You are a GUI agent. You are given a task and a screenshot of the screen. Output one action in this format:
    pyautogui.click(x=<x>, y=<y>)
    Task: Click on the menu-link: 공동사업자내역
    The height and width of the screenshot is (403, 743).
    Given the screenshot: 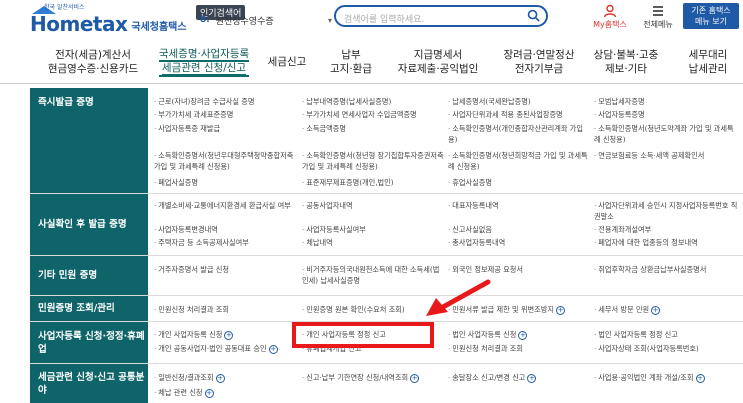 What is the action you would take?
    pyautogui.click(x=372, y=205)
    